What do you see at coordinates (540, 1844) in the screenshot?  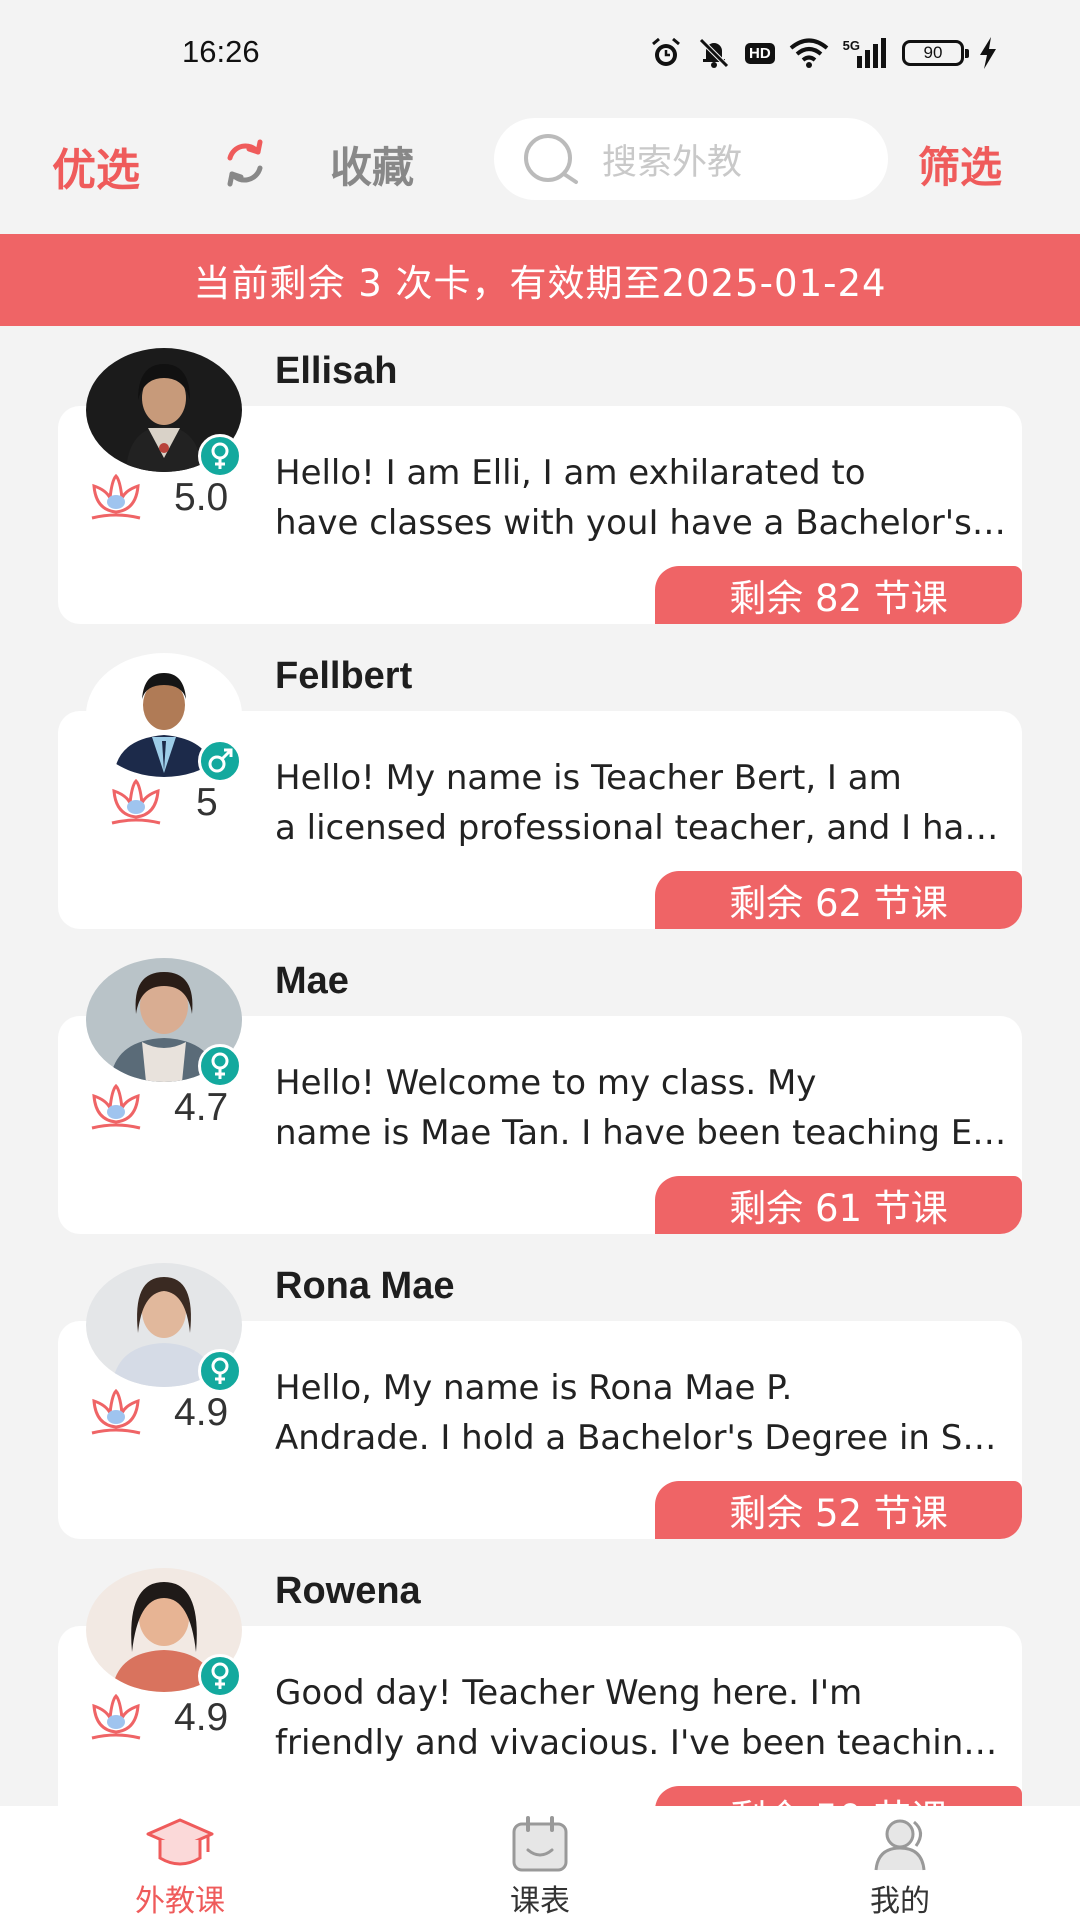 I see `calendar-icon` at bounding box center [540, 1844].